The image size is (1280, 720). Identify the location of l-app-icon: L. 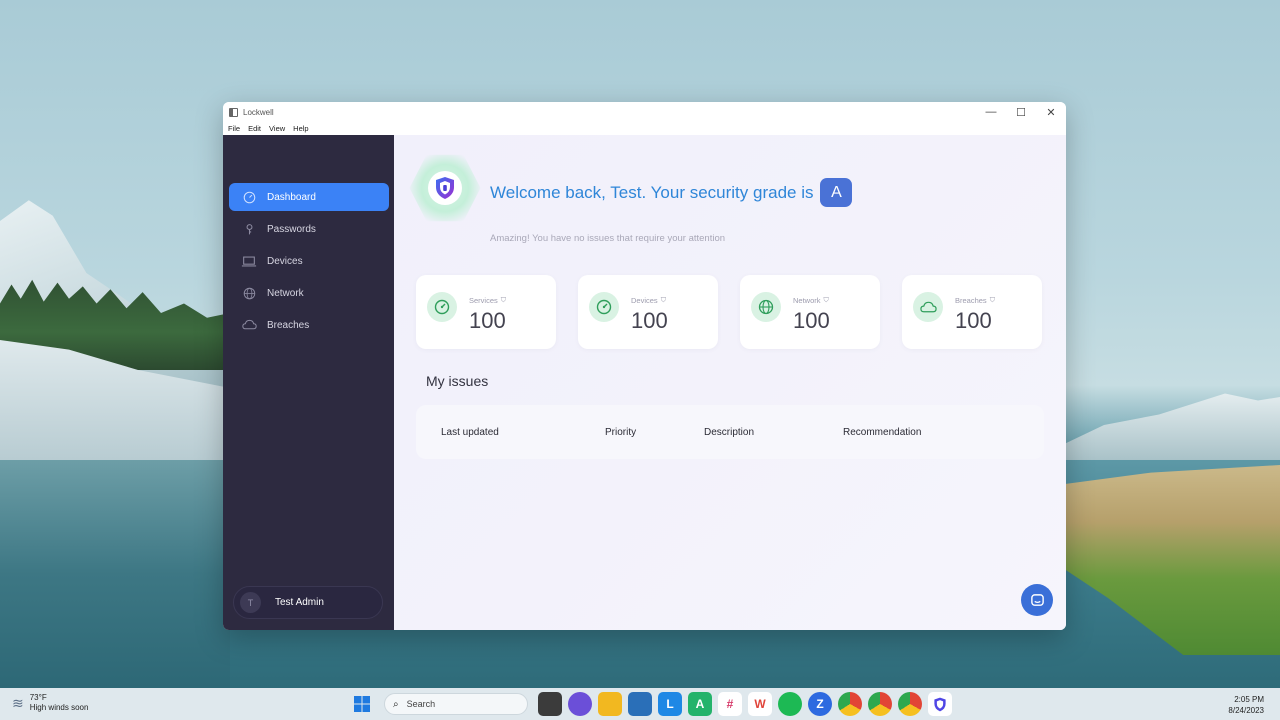
(670, 704).